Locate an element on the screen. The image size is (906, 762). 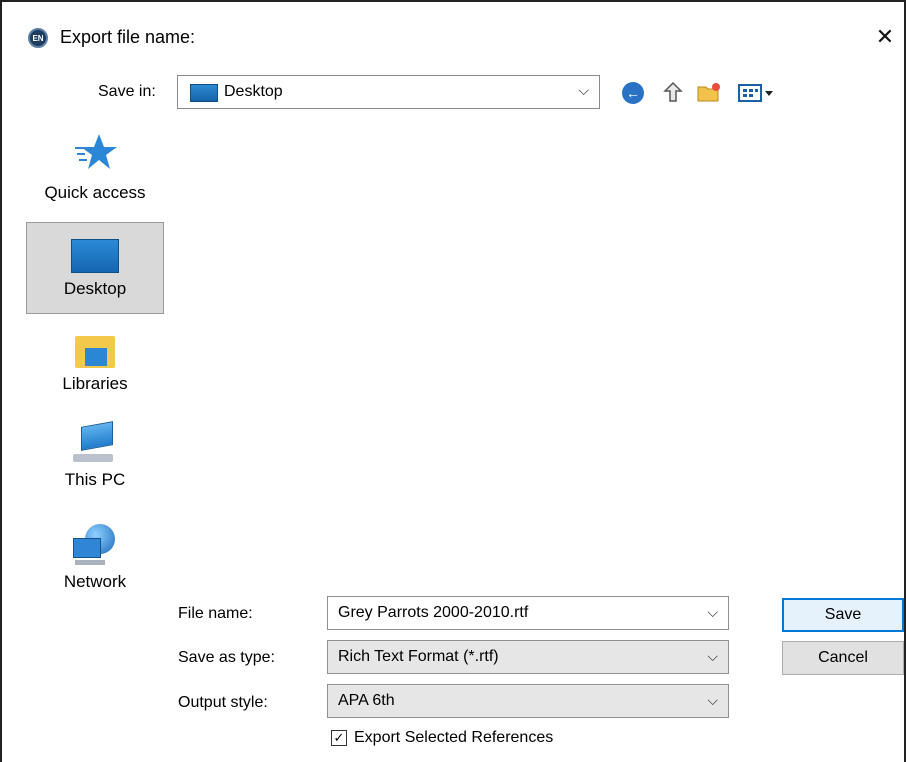
app-icon-text: EN is located at coordinates (38, 38).